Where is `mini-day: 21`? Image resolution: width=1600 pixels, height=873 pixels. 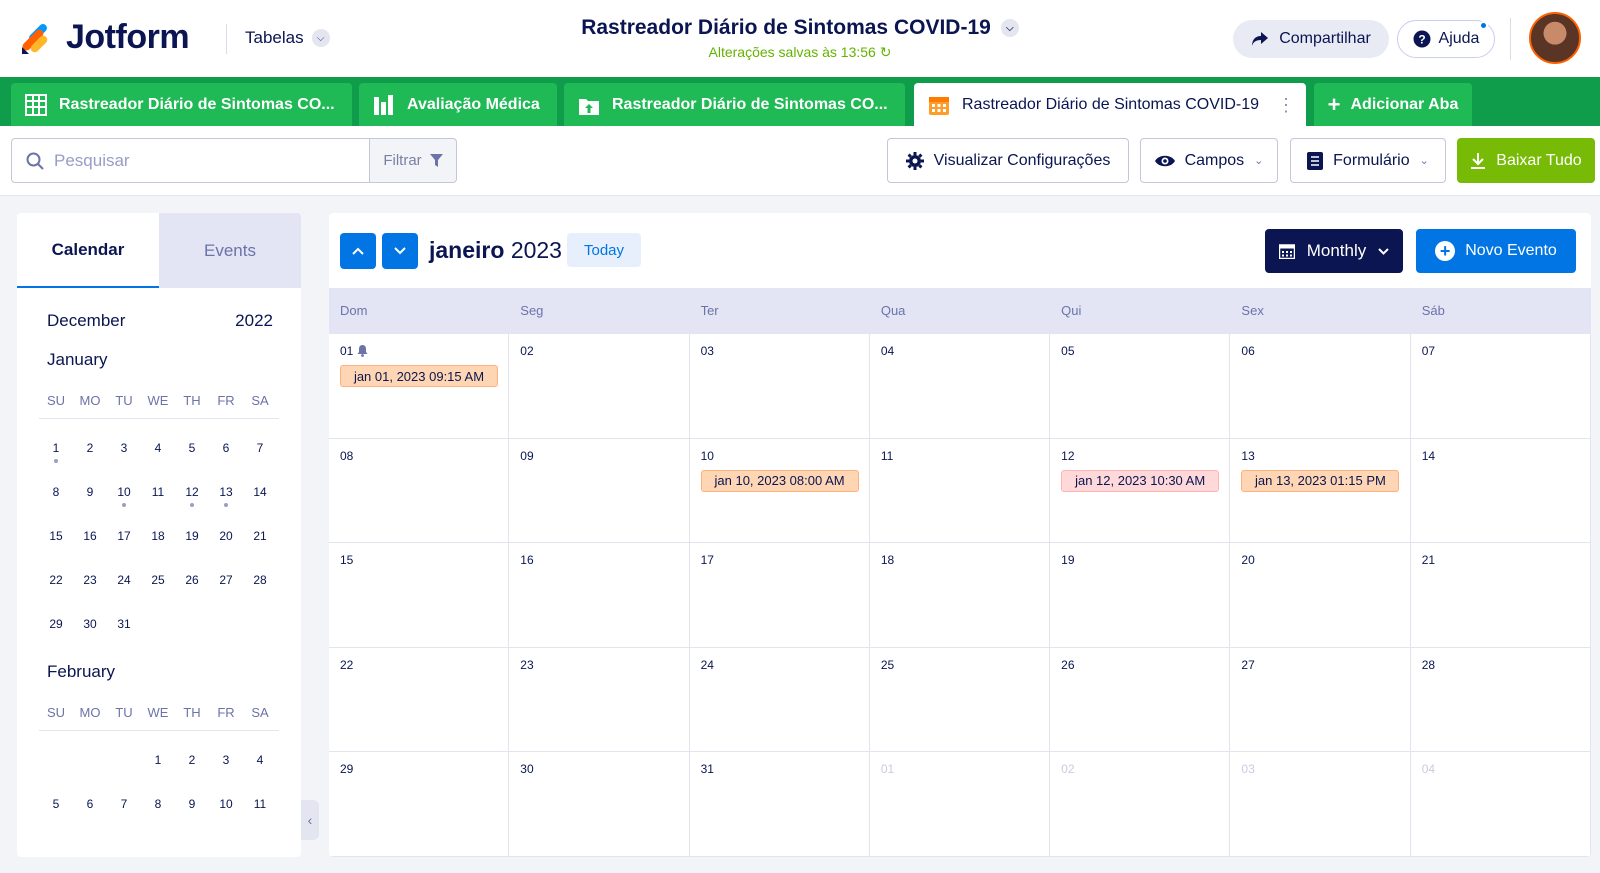
mini-day: 21 is located at coordinates (260, 536).